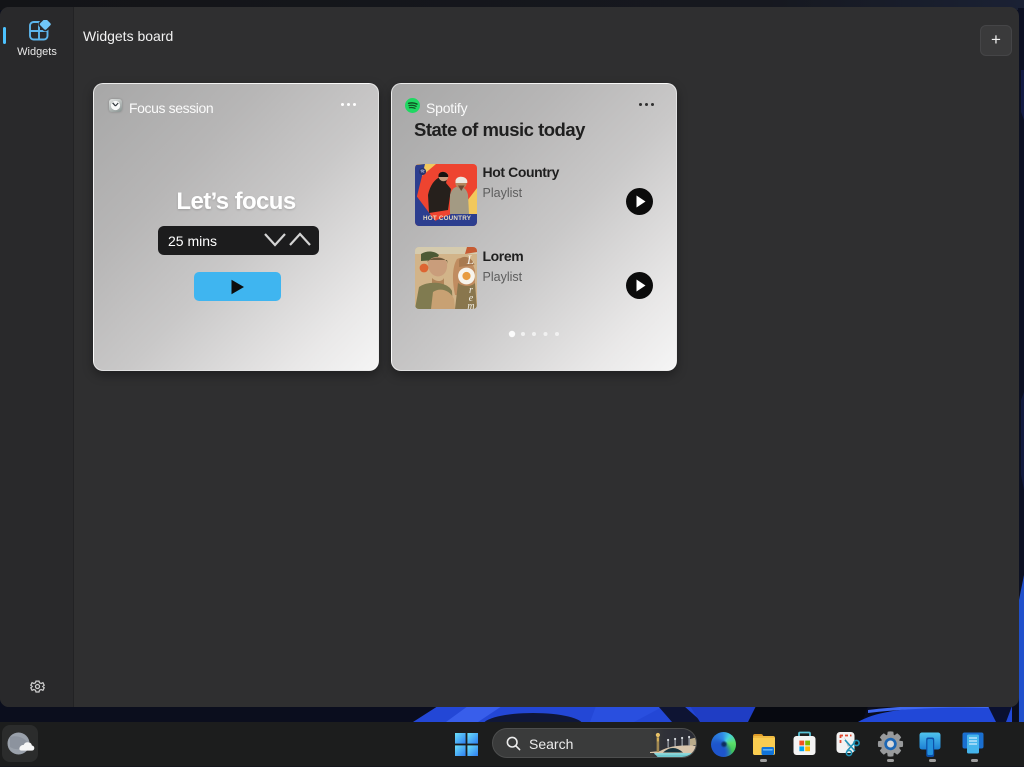 The width and height of the screenshot is (1024, 767). Describe the element at coordinates (447, 218) in the screenshot. I see `svg-text: HOT COUNTRY` at that location.